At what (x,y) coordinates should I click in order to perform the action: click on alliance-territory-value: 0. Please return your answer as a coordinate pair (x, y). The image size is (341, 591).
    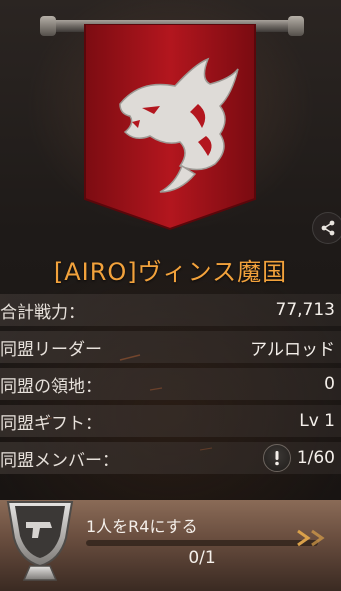
    Looking at the image, I should click on (329, 384).